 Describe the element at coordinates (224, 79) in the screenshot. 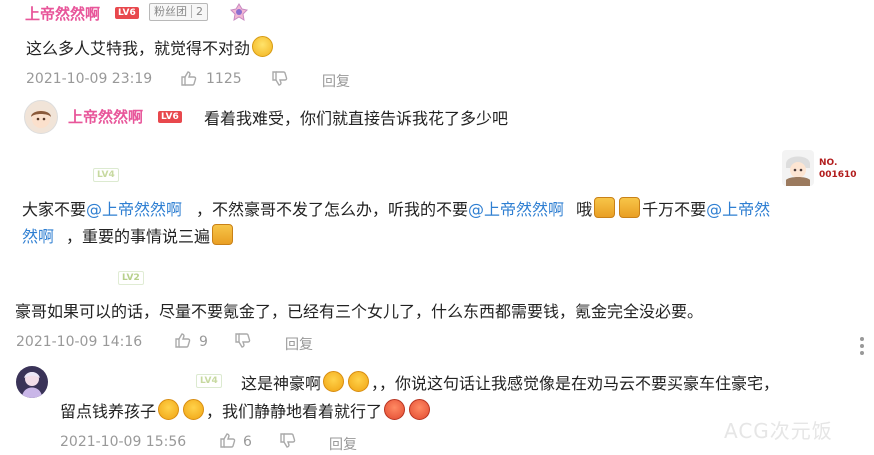

I see `comment1-like-count: 1125` at that location.